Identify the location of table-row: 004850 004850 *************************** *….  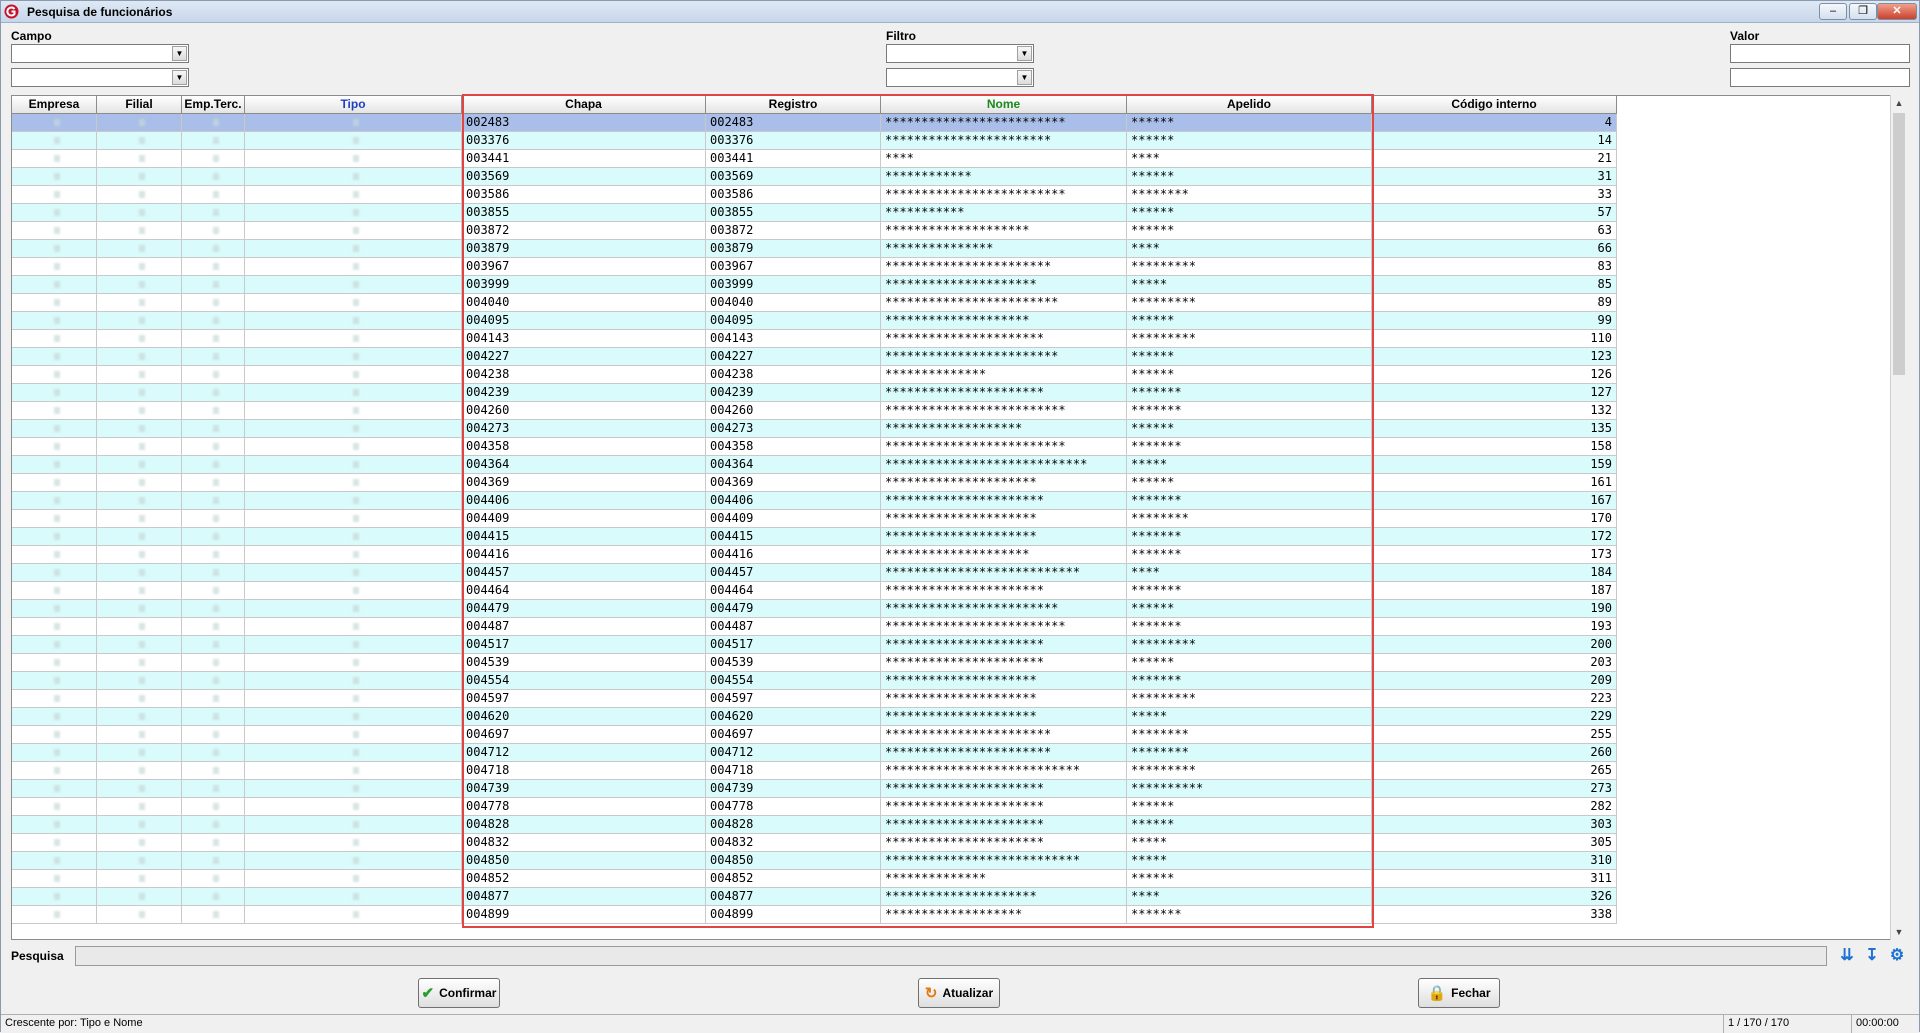
(814, 861).